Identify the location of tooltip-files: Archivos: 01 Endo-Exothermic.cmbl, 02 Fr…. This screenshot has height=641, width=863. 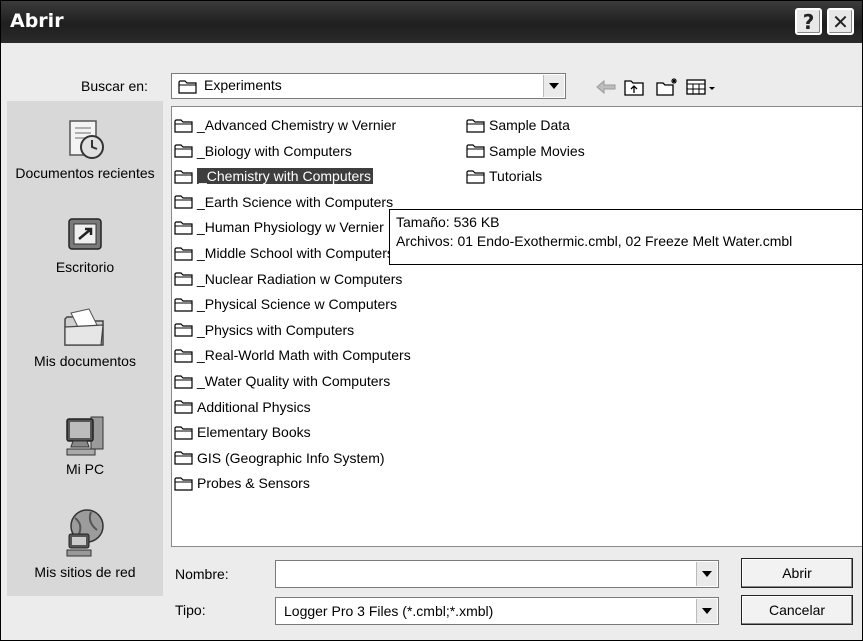
(594, 241).